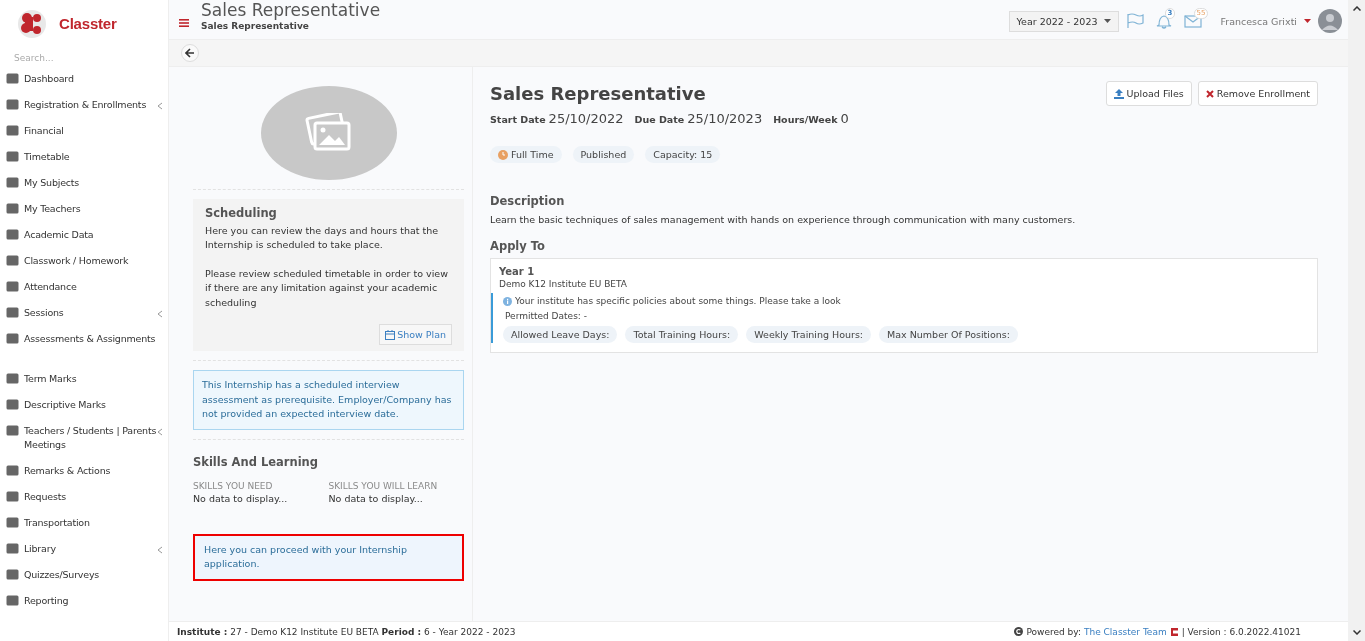 This screenshot has width=1365, height=641. I want to click on back-button, so click(190, 53).